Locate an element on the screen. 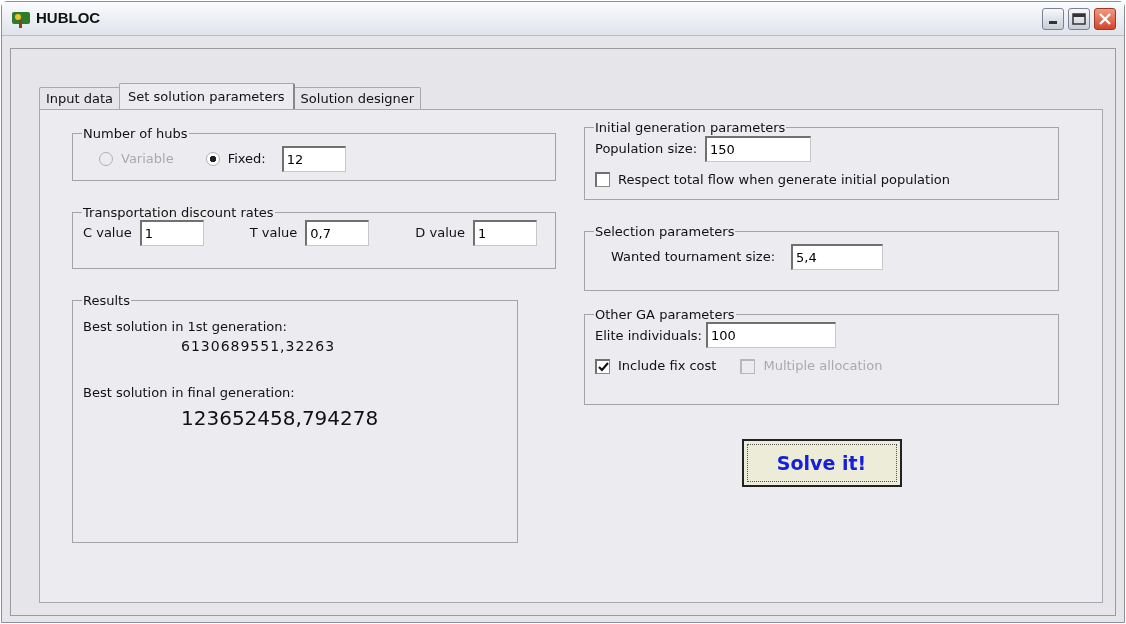 This screenshot has height=624, width=1126. group-title: Transportation discount rates is located at coordinates (178, 212).